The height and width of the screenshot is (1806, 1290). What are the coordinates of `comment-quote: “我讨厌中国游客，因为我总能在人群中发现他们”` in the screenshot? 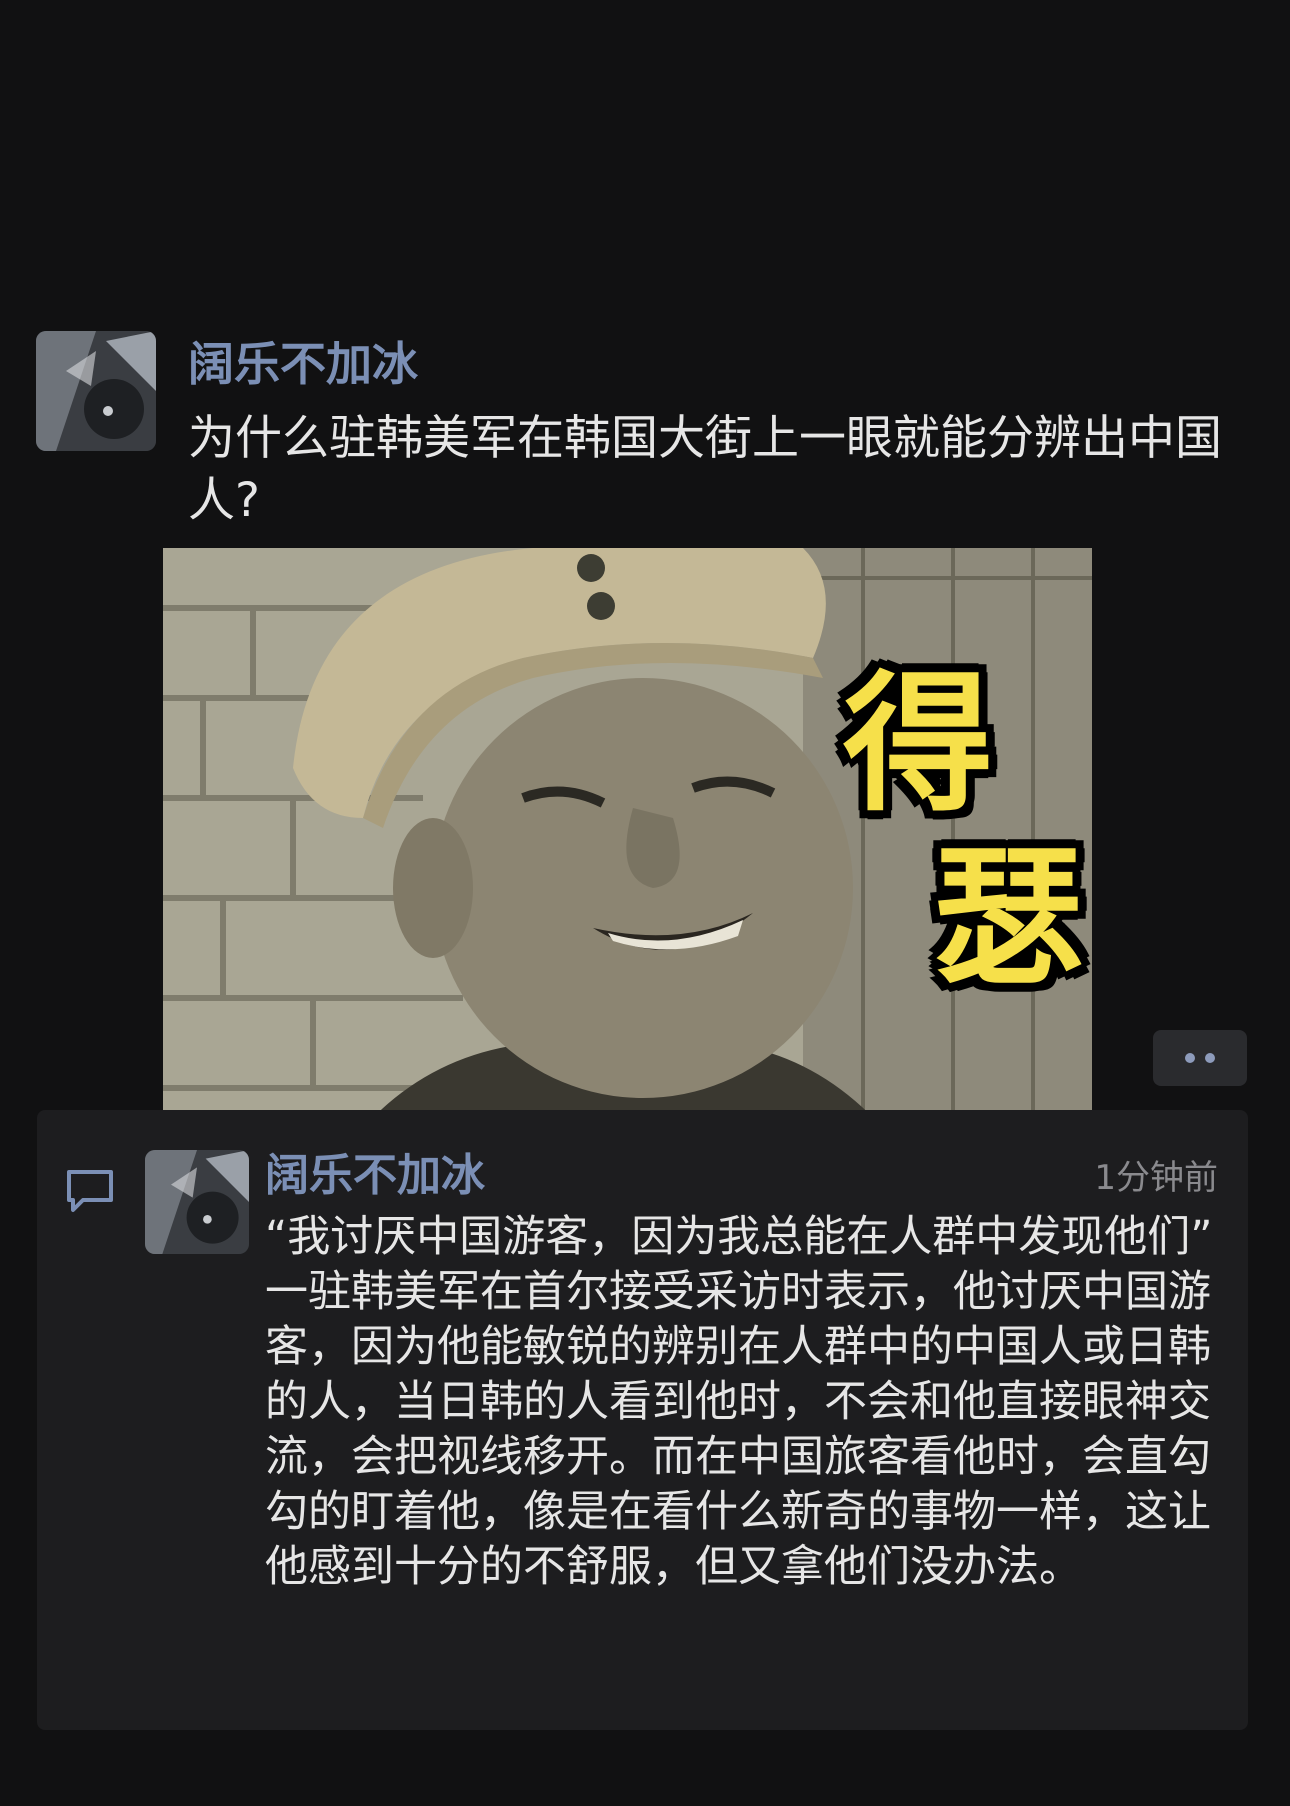 It's located at (739, 1237).